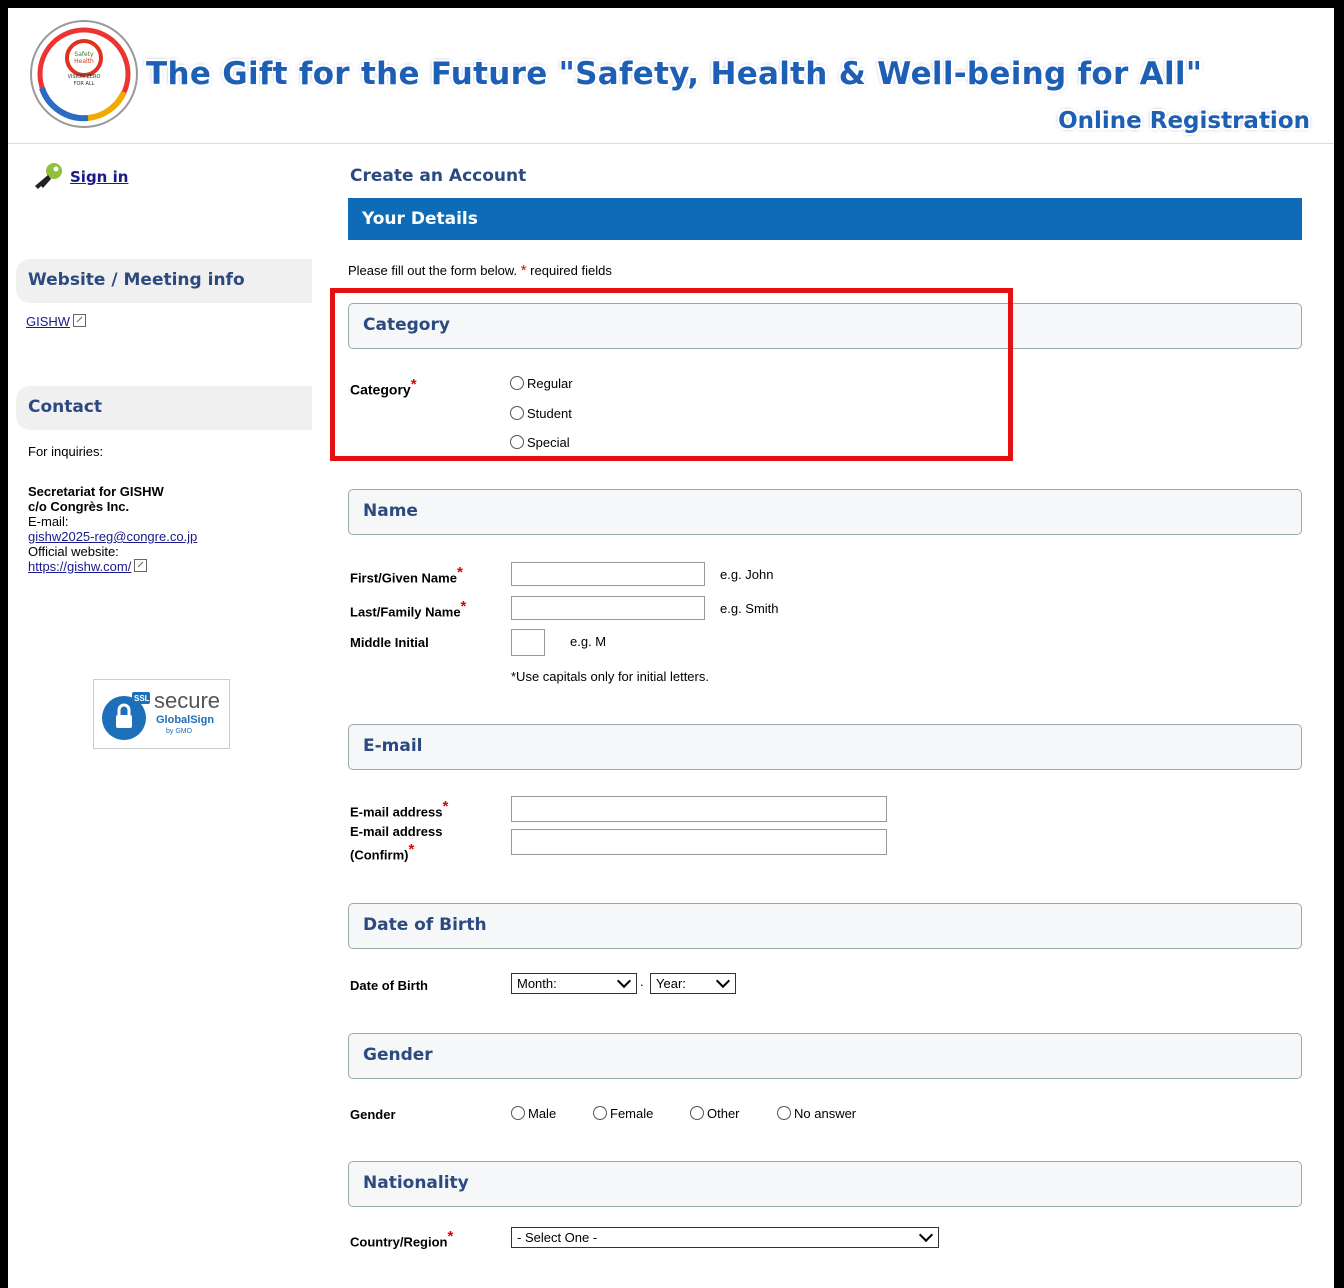 Image resolution: width=1344 pixels, height=1288 pixels. I want to click on email-confirm-label: E-mail address (Confirm)*, so click(396, 843).